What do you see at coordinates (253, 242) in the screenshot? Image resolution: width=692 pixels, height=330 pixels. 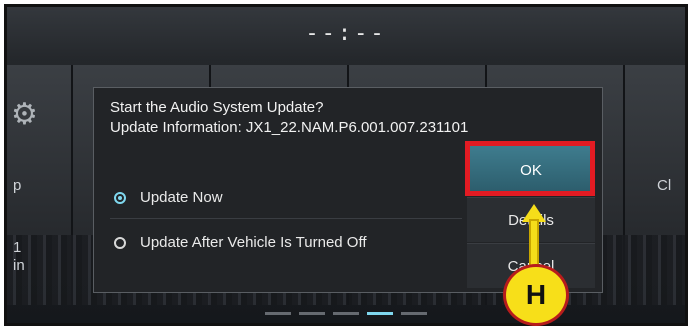 I see `option-label: Update After Vehicle Is Turned Off` at bounding box center [253, 242].